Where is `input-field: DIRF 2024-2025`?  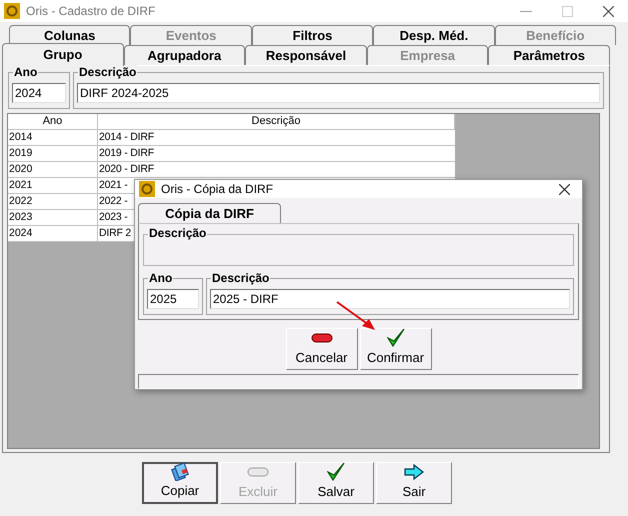 input-field: DIRF 2024-2025 is located at coordinates (338, 93).